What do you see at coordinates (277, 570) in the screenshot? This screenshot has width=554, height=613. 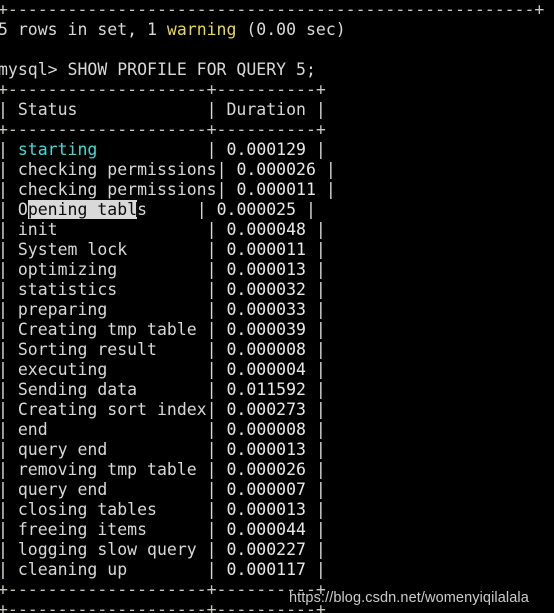 I see `table-row: | cleaning up | 0.000117 |` at bounding box center [277, 570].